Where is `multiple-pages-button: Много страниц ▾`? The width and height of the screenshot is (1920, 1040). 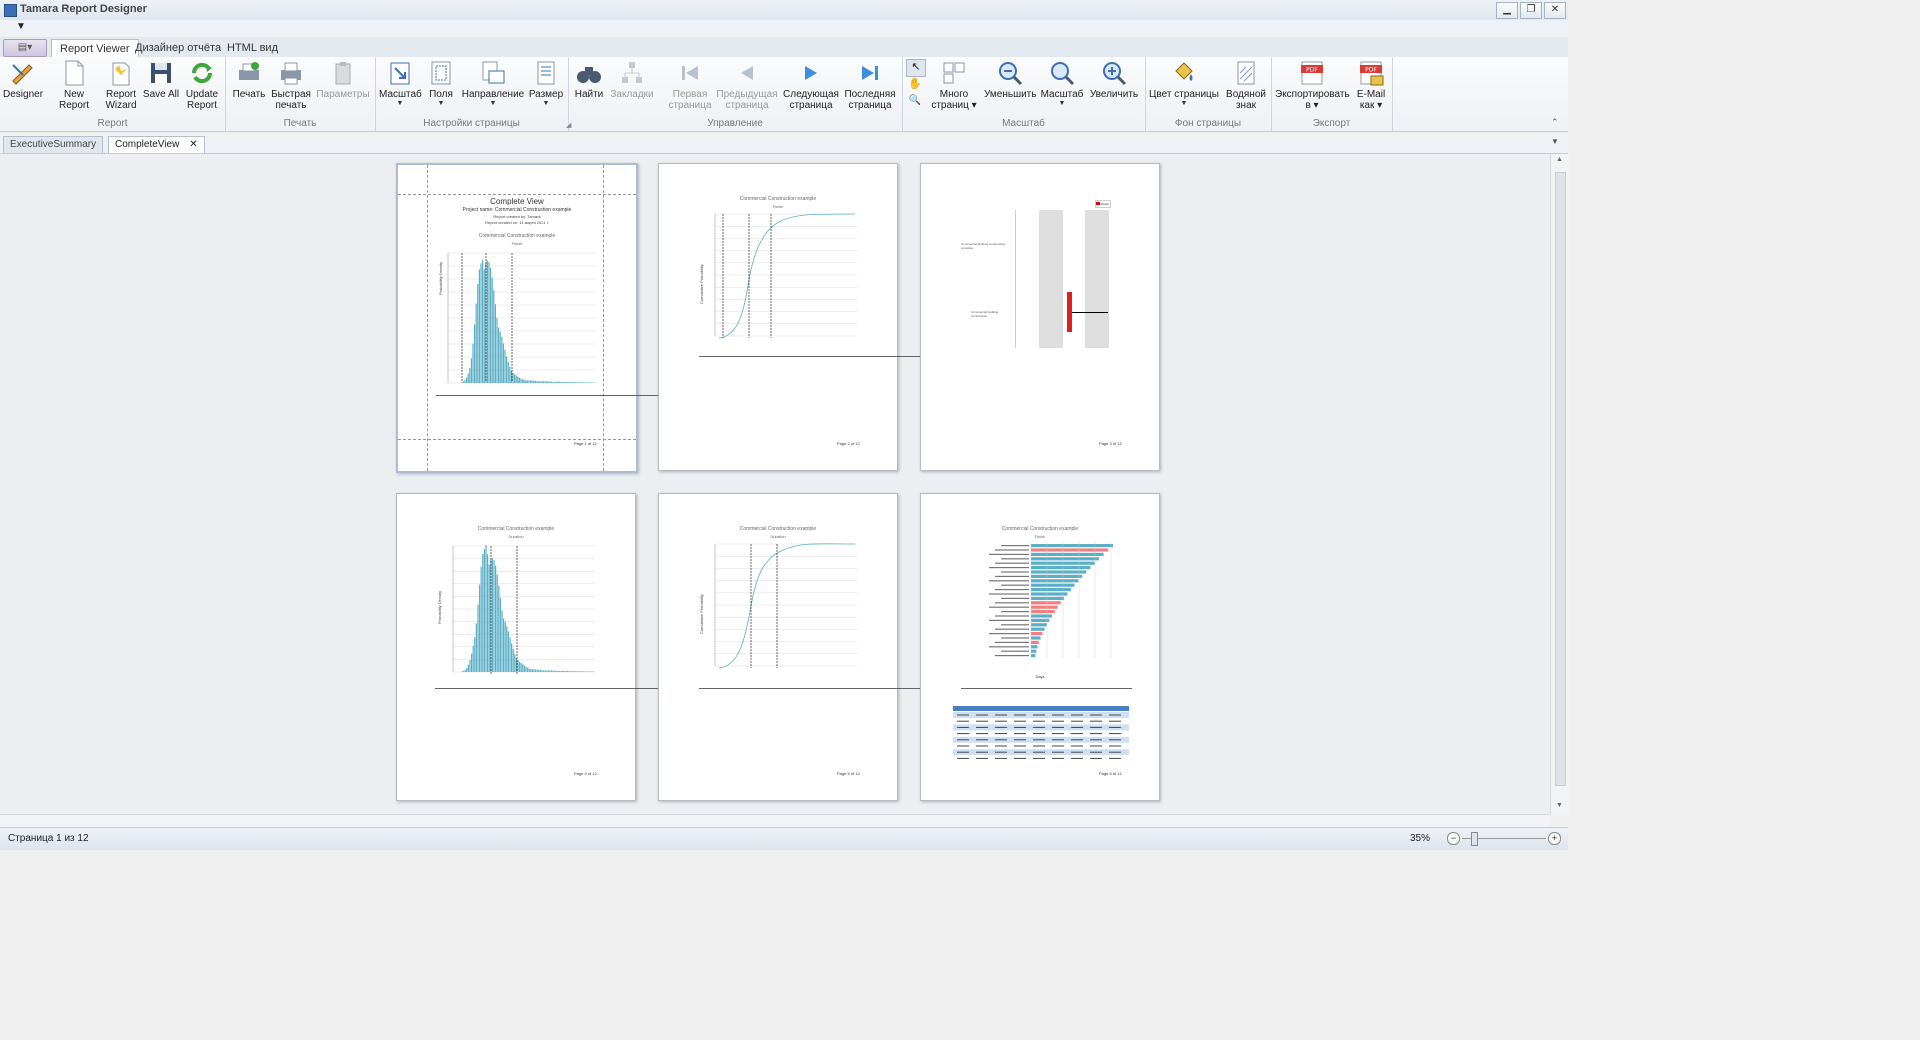 multiple-pages-button: Много страниц ▾ is located at coordinates (954, 85).